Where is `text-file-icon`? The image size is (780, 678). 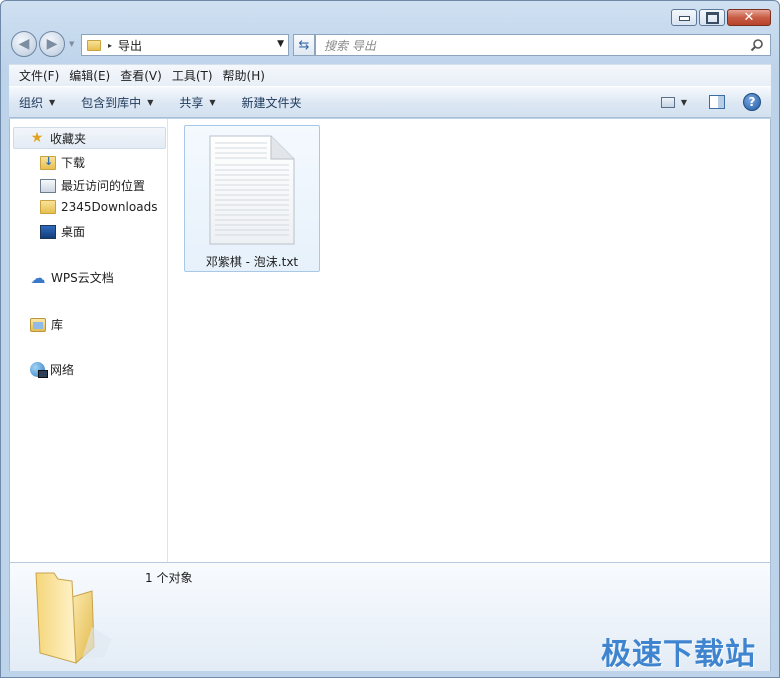
text-file-icon is located at coordinates (252, 190).